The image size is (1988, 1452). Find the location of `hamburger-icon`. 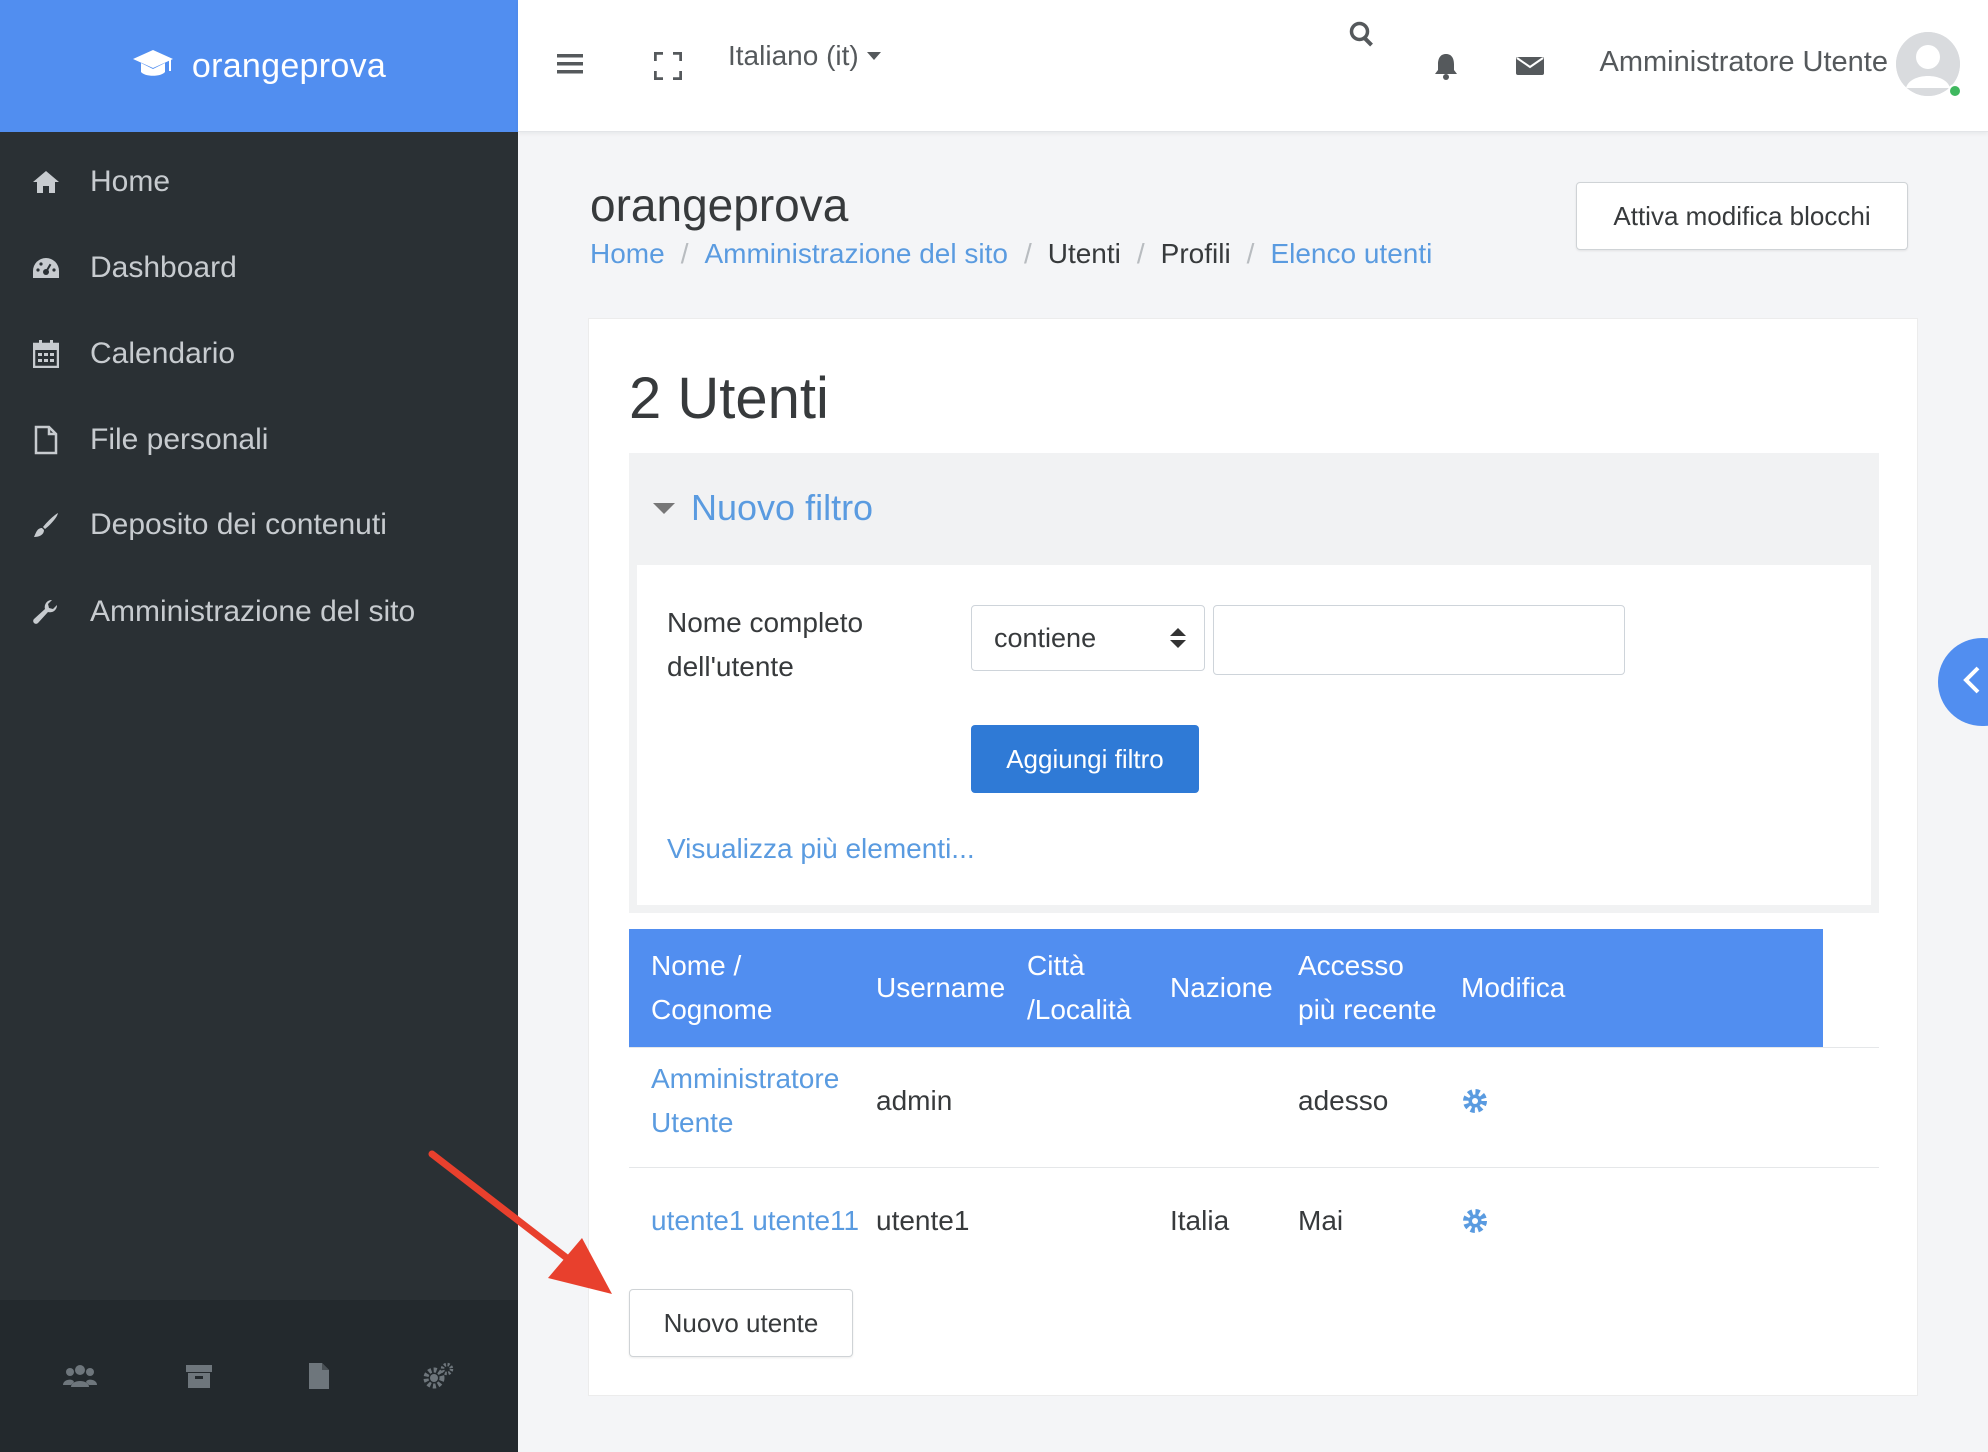

hamburger-icon is located at coordinates (570, 64).